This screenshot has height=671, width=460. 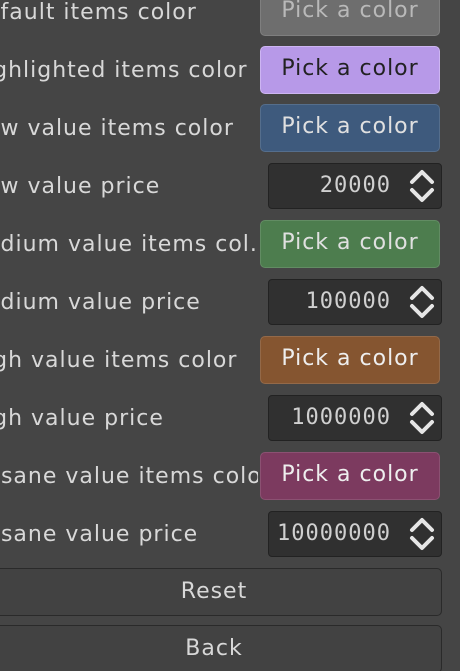 I want to click on setting-row-low-value-price: ow value price 20000, so click(x=230, y=187).